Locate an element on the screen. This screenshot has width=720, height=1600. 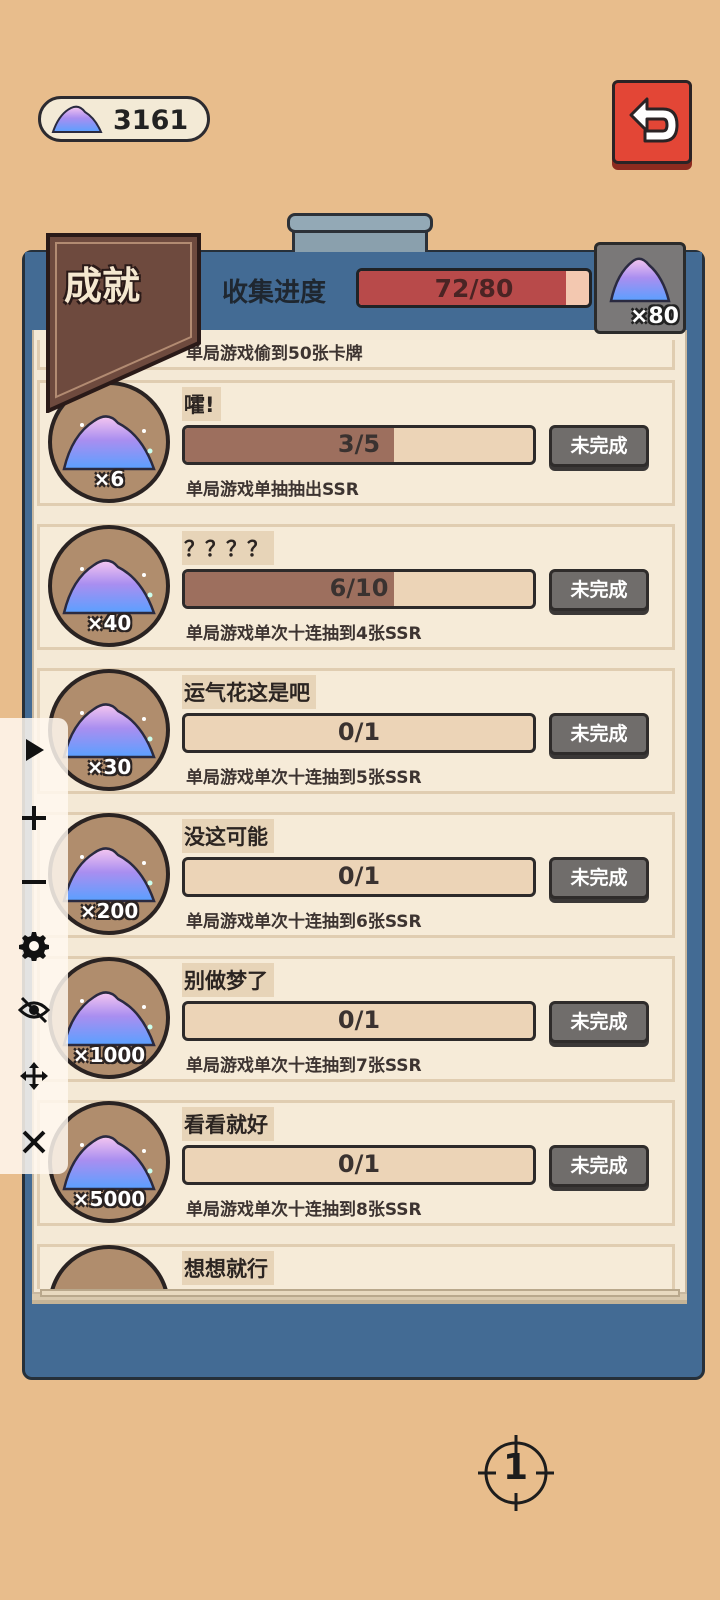
achievement-desc: 单局游戏单次十连抽到5张SSR is located at coordinates (304, 778).